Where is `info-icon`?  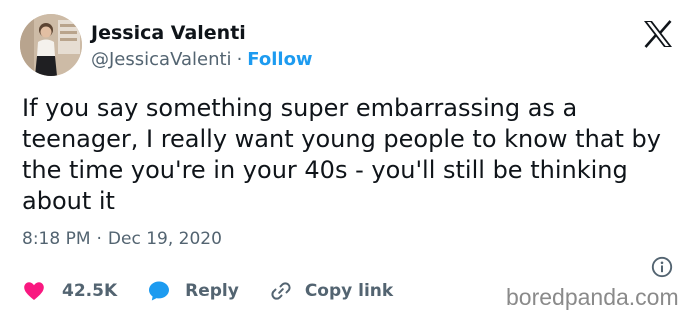
info-icon is located at coordinates (662, 267).